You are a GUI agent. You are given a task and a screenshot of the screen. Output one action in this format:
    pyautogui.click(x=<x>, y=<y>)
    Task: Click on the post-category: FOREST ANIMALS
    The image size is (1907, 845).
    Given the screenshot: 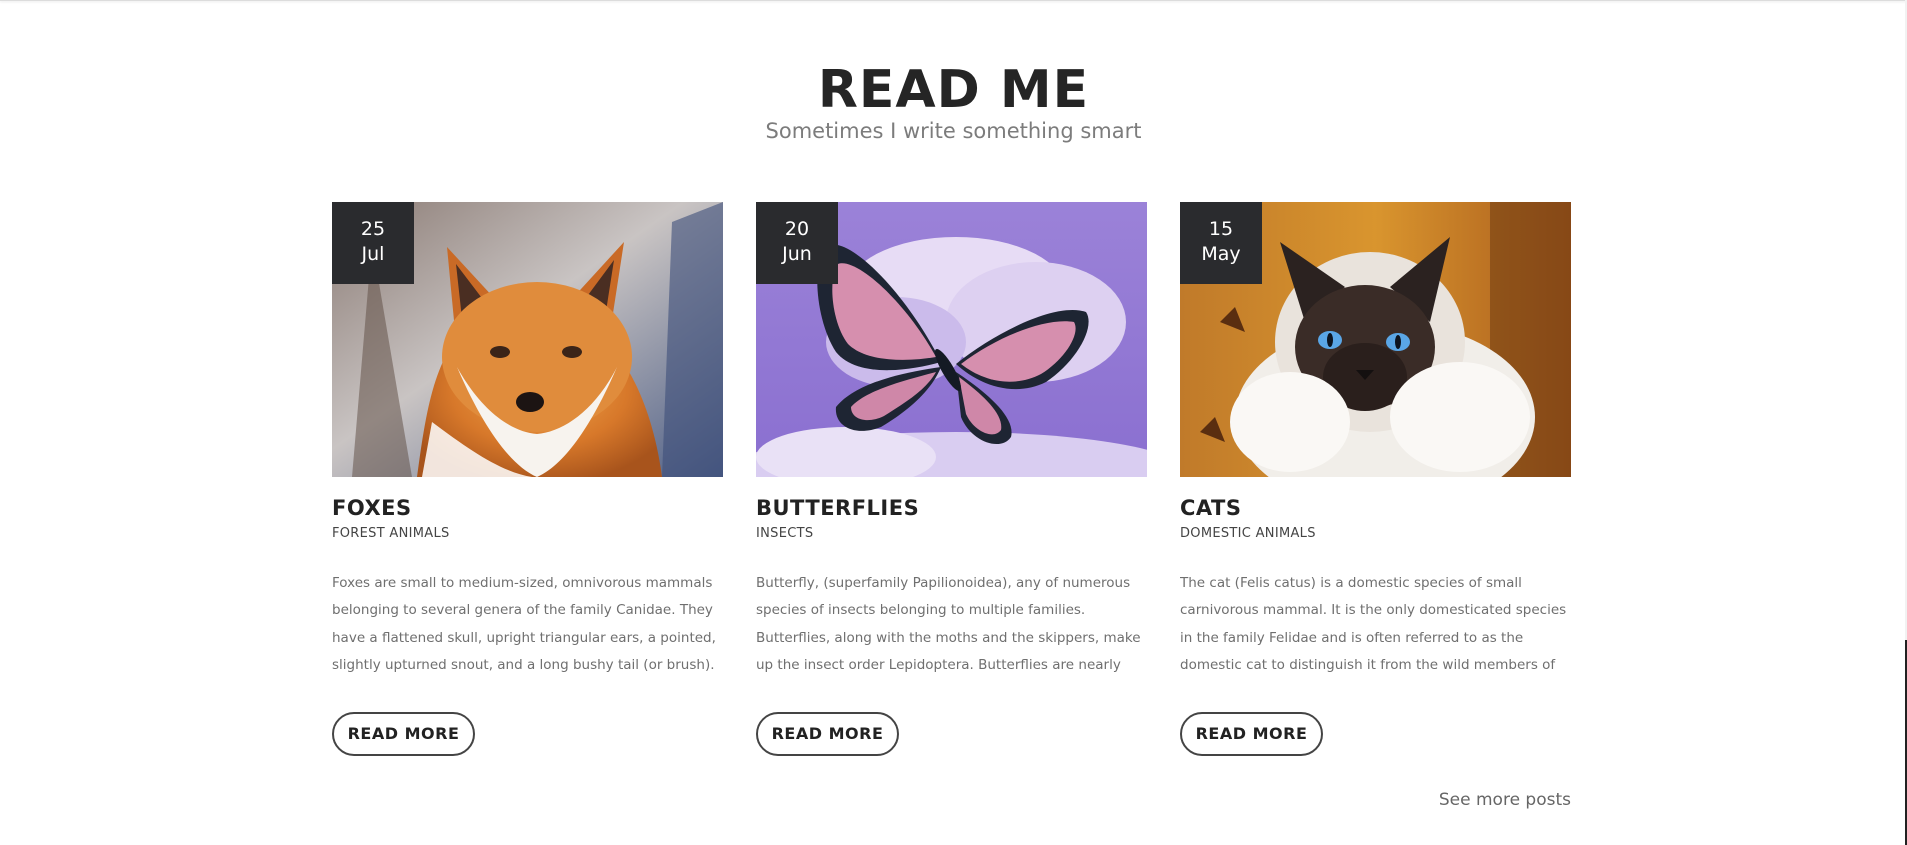 What is the action you would take?
    pyautogui.click(x=391, y=533)
    